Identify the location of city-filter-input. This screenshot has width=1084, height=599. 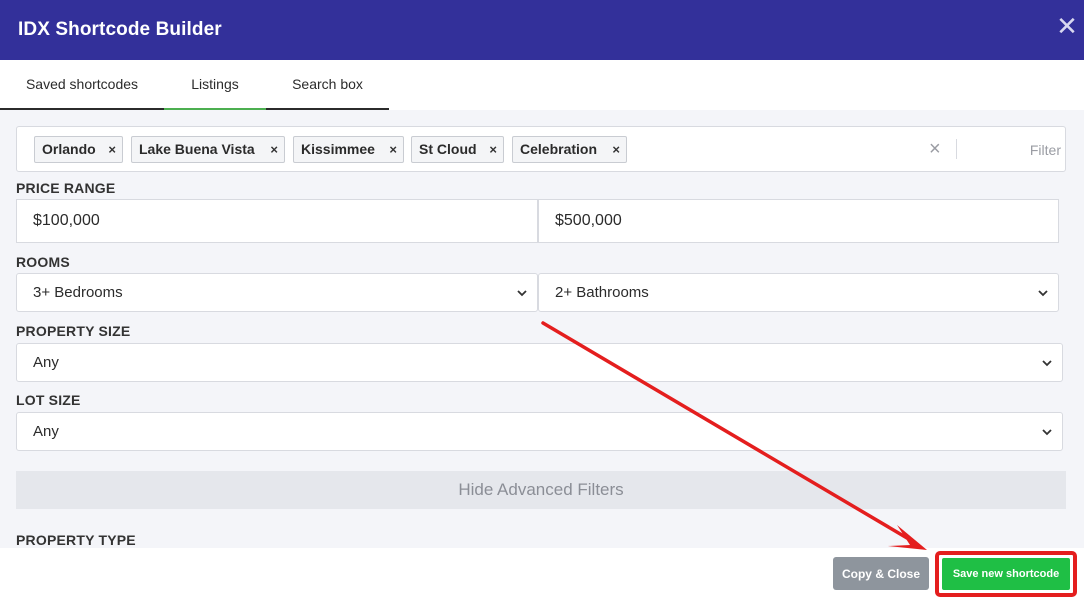
(1014, 150).